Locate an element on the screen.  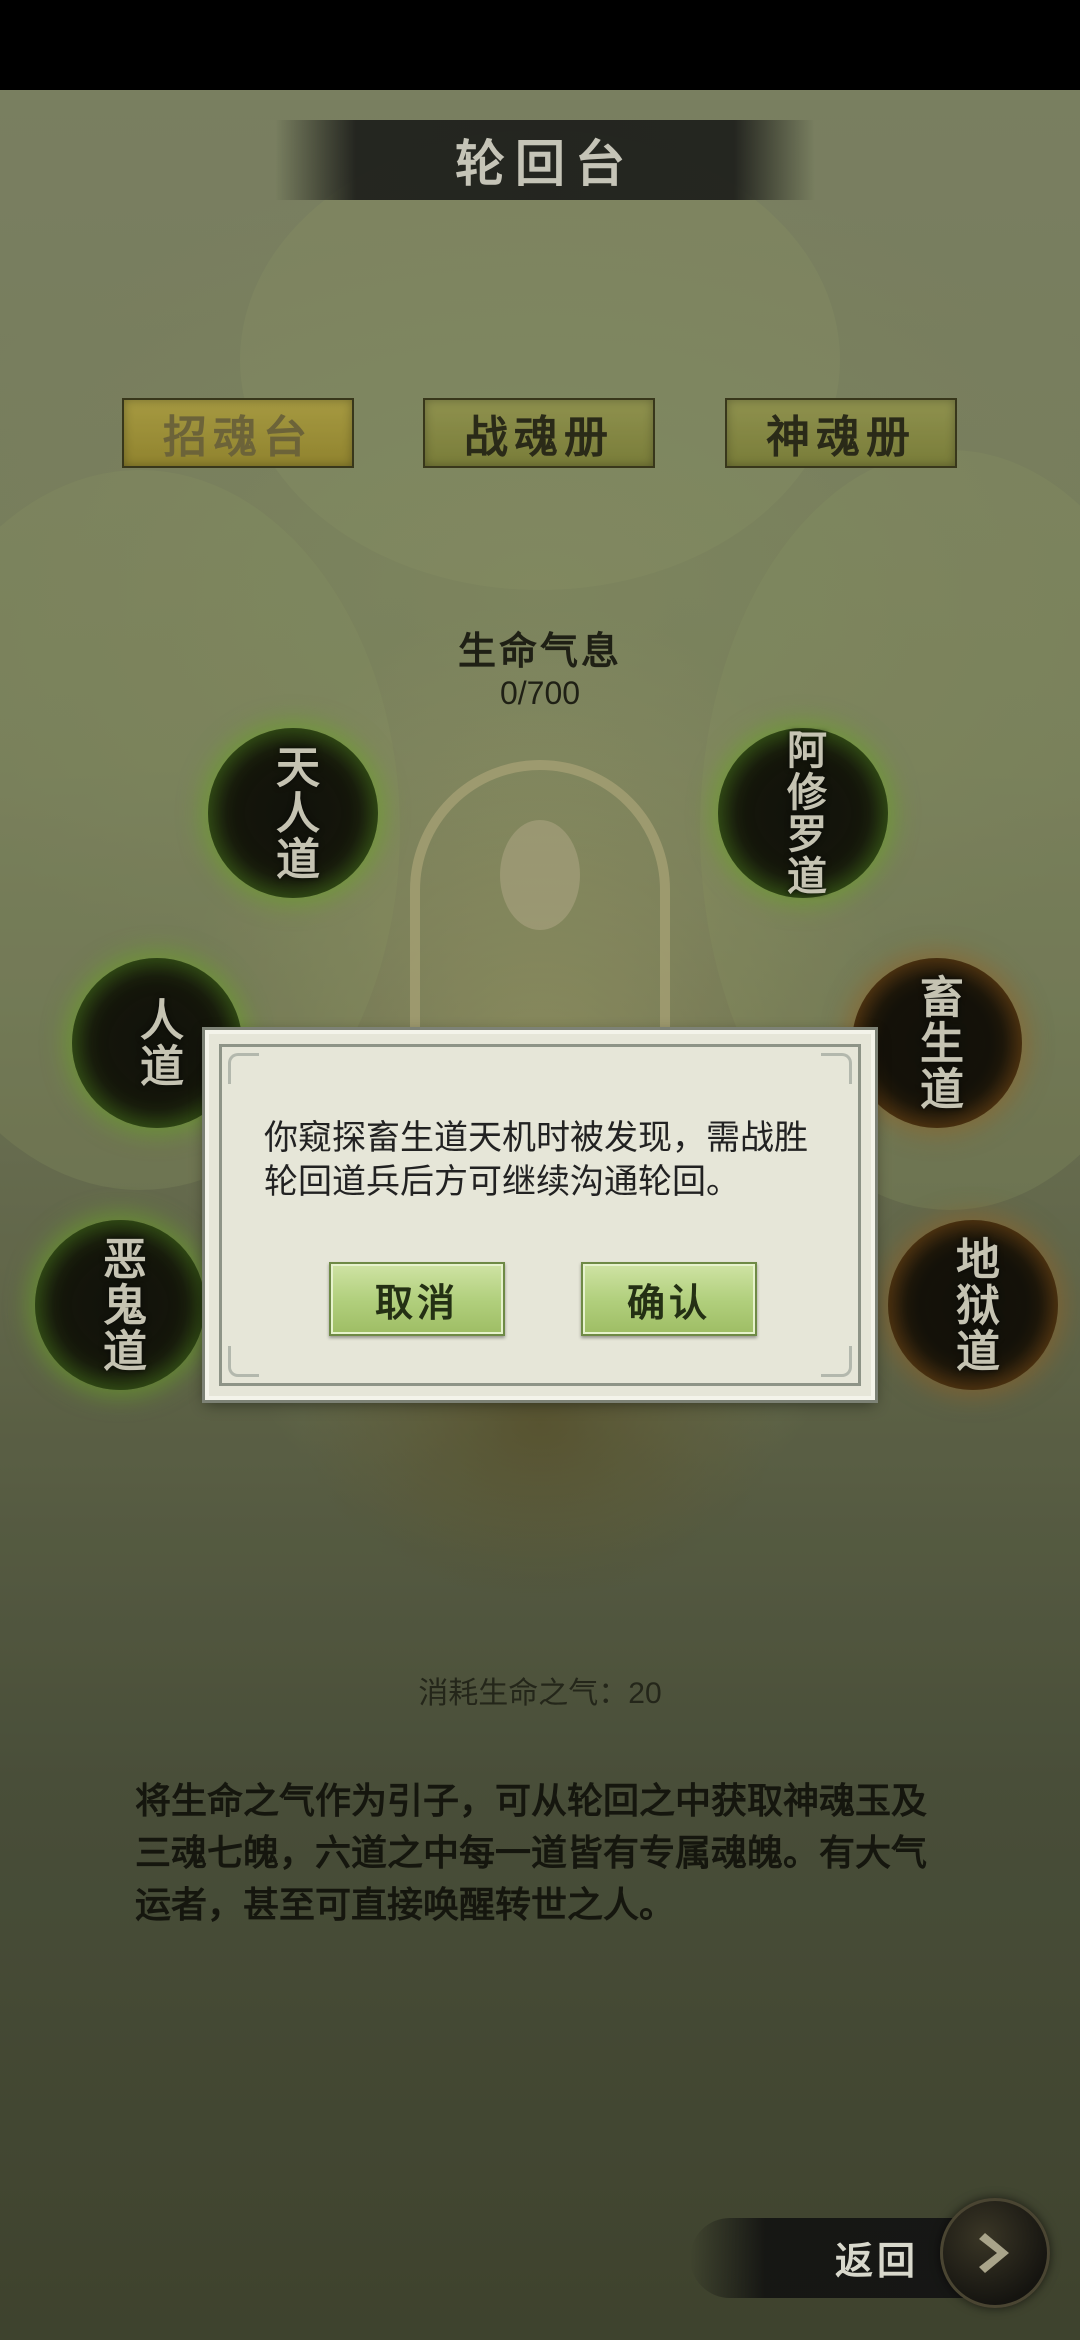
dialog-message: 你窥探畜生道天机时被发现，需战胜轮回道兵后方可继续沟通轮回。 is located at coordinates (536, 1160).